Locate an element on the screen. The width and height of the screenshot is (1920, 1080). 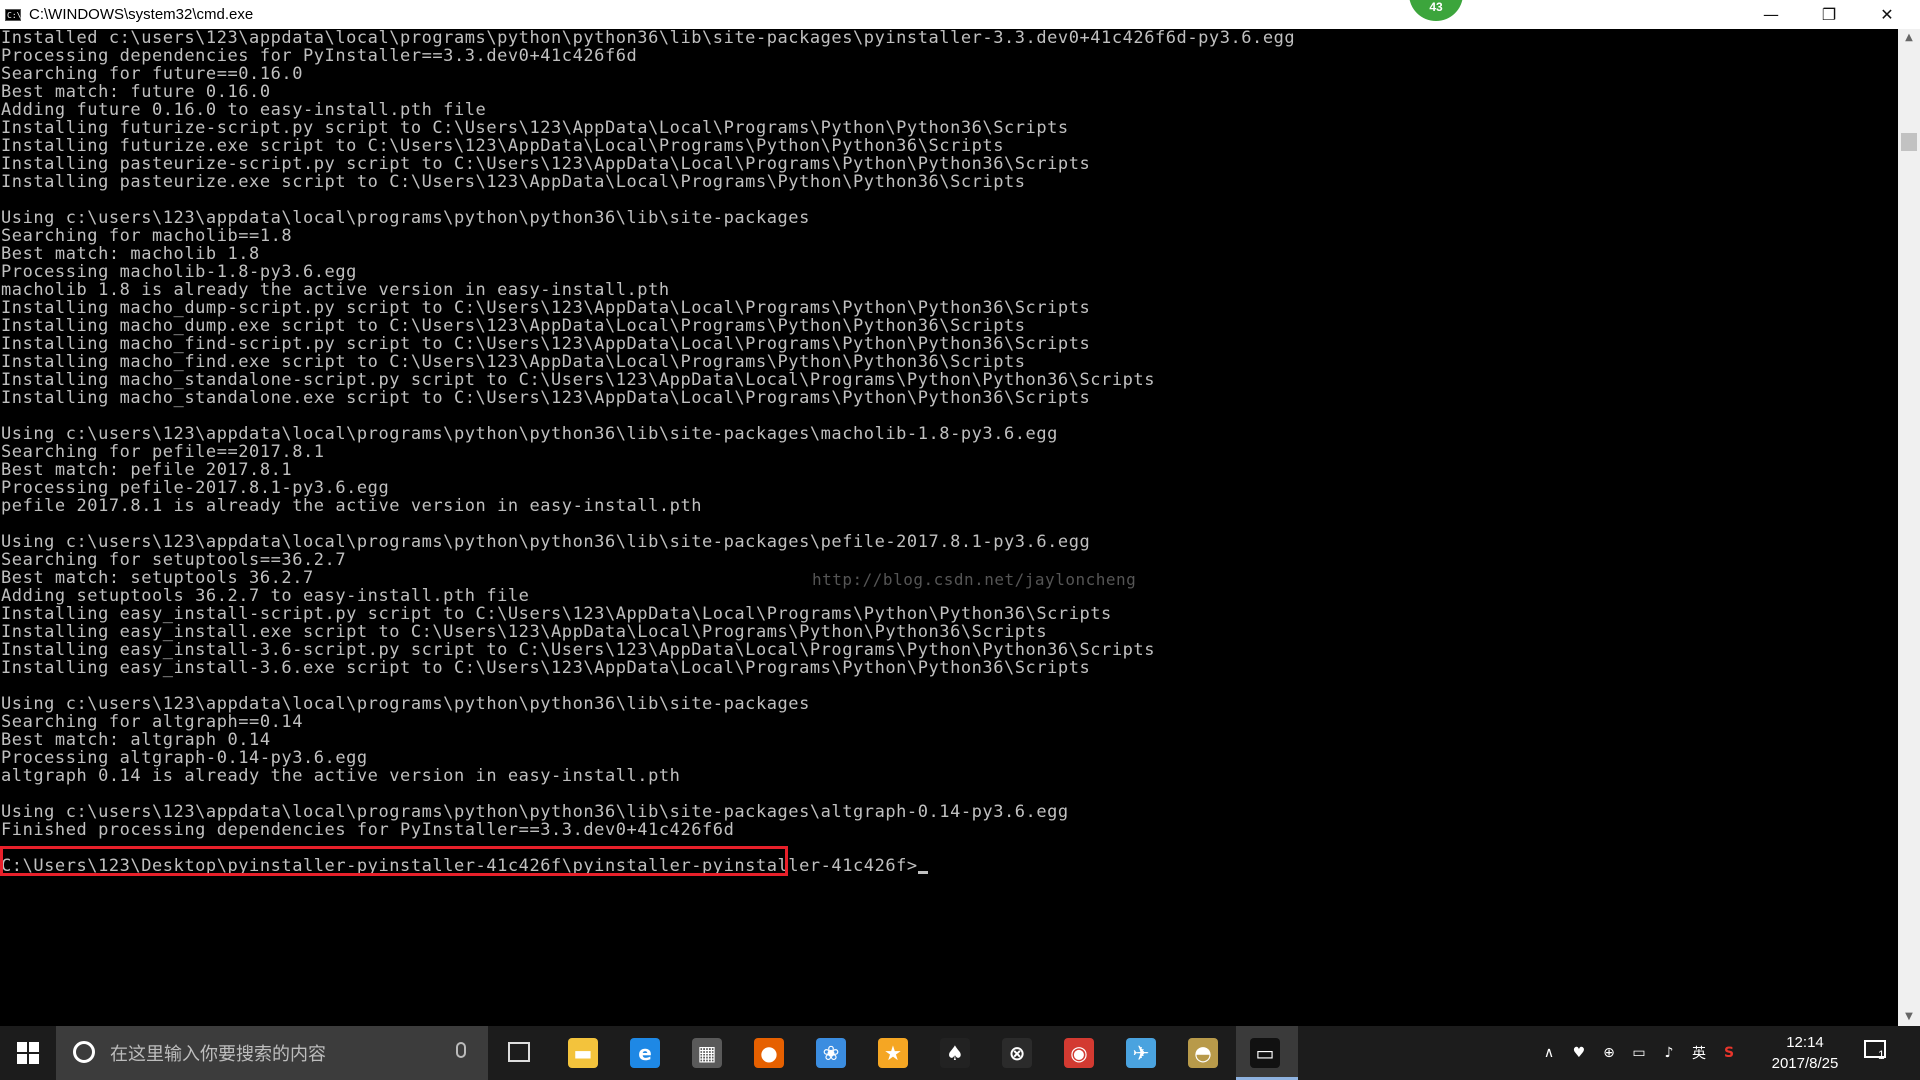
search-box is located at coordinates (272, 1053).